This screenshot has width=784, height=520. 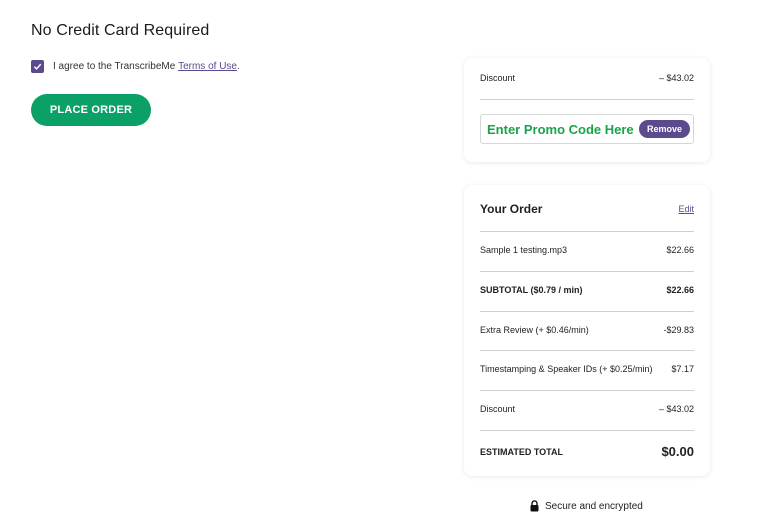 What do you see at coordinates (534, 330) in the screenshot?
I see `line-label: Extra Review (+ $0.46/min)` at bounding box center [534, 330].